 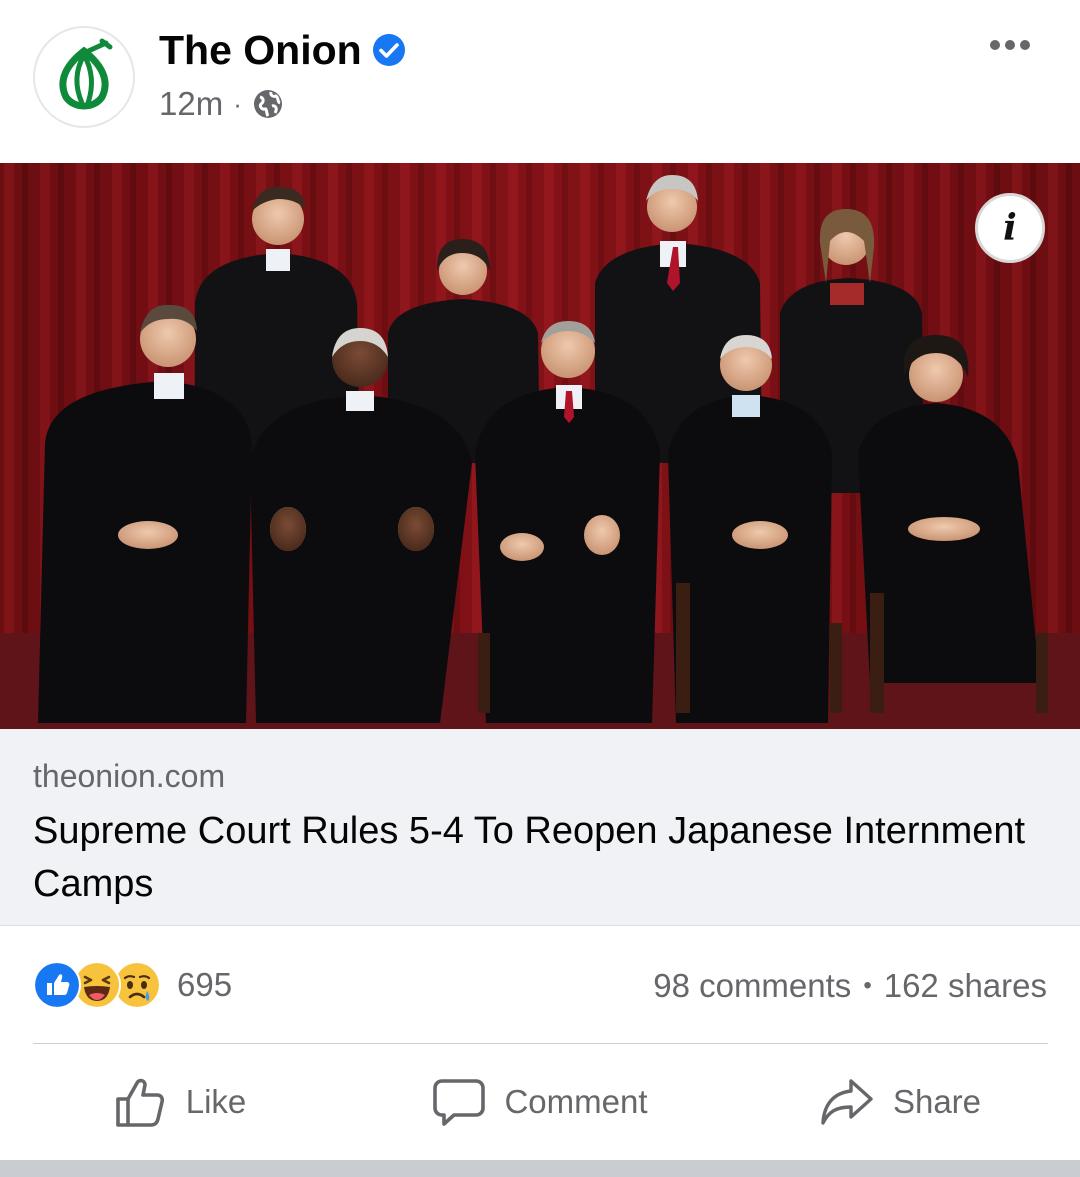 I want to click on page-name-text: The Onion, so click(x=260, y=50).